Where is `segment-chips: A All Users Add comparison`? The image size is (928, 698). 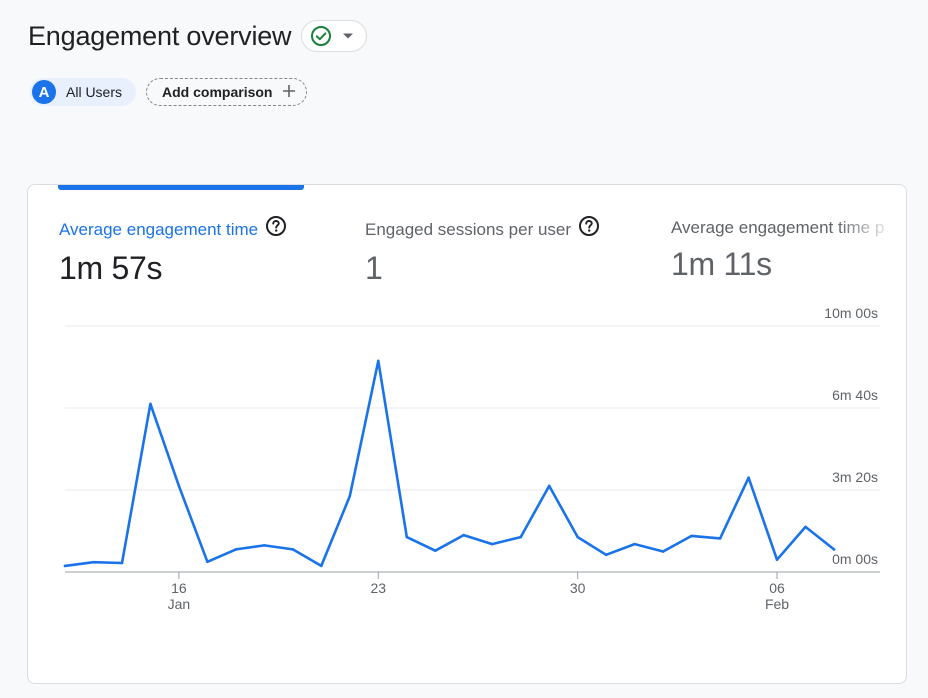
segment-chips: A All Users Add comparison is located at coordinates (169, 92).